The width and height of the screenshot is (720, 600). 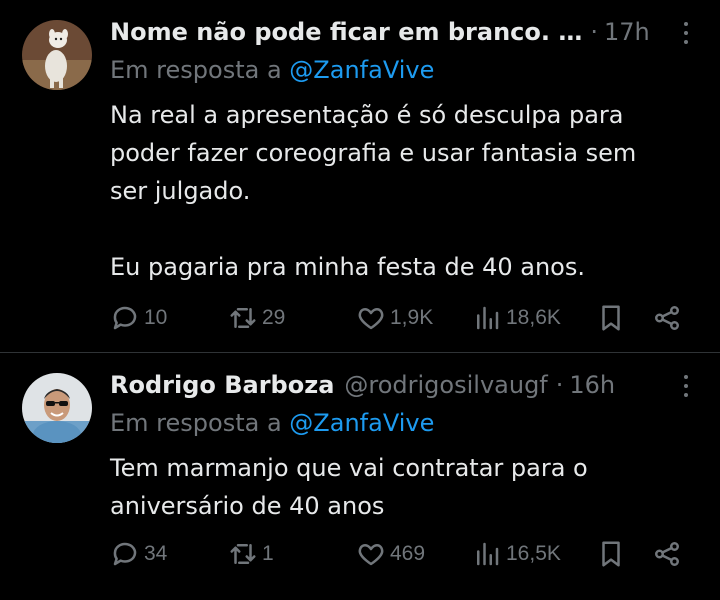 What do you see at coordinates (408, 553) in the screenshot?
I see `like-count: 469` at bounding box center [408, 553].